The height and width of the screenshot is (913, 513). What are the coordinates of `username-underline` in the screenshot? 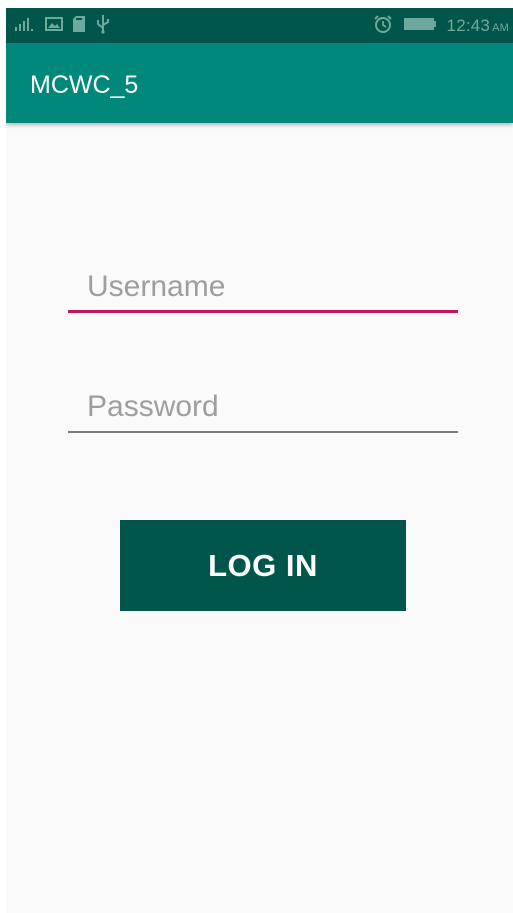 It's located at (263, 311).